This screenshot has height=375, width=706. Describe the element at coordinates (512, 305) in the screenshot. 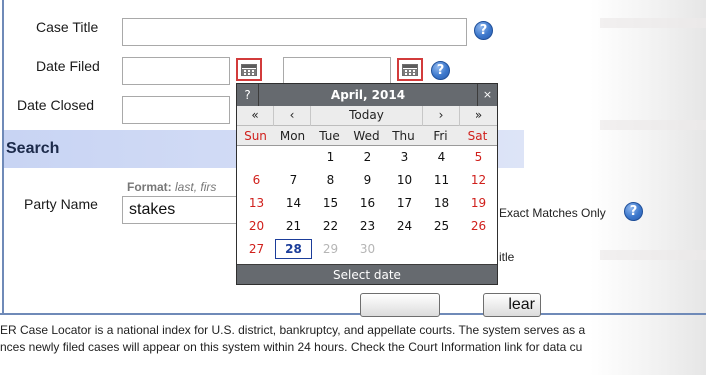

I see `clear-button: lear` at that location.